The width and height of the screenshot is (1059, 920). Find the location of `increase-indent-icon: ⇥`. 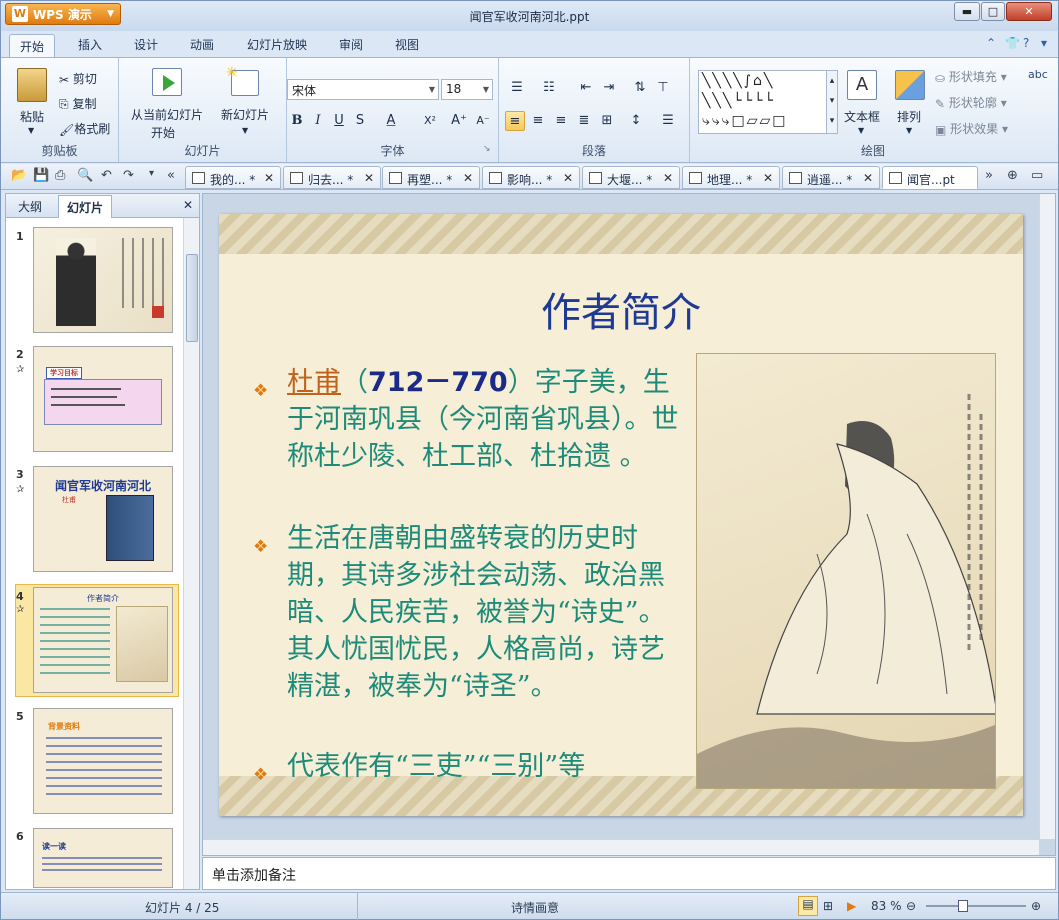

increase-indent-icon: ⇥ is located at coordinates (609, 88).